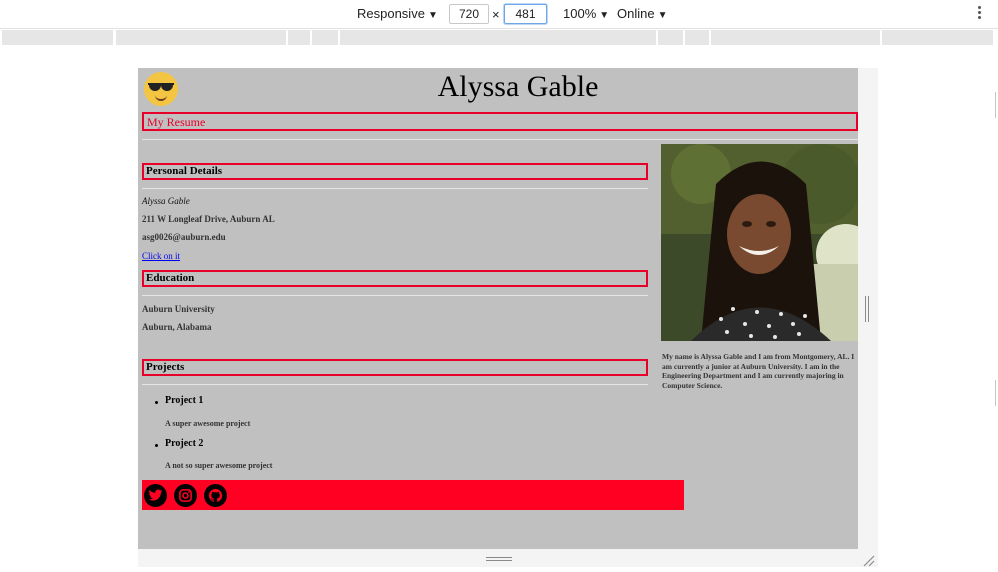  Describe the element at coordinates (161, 256) in the screenshot. I see `click-on-it-link: Click on it` at that location.